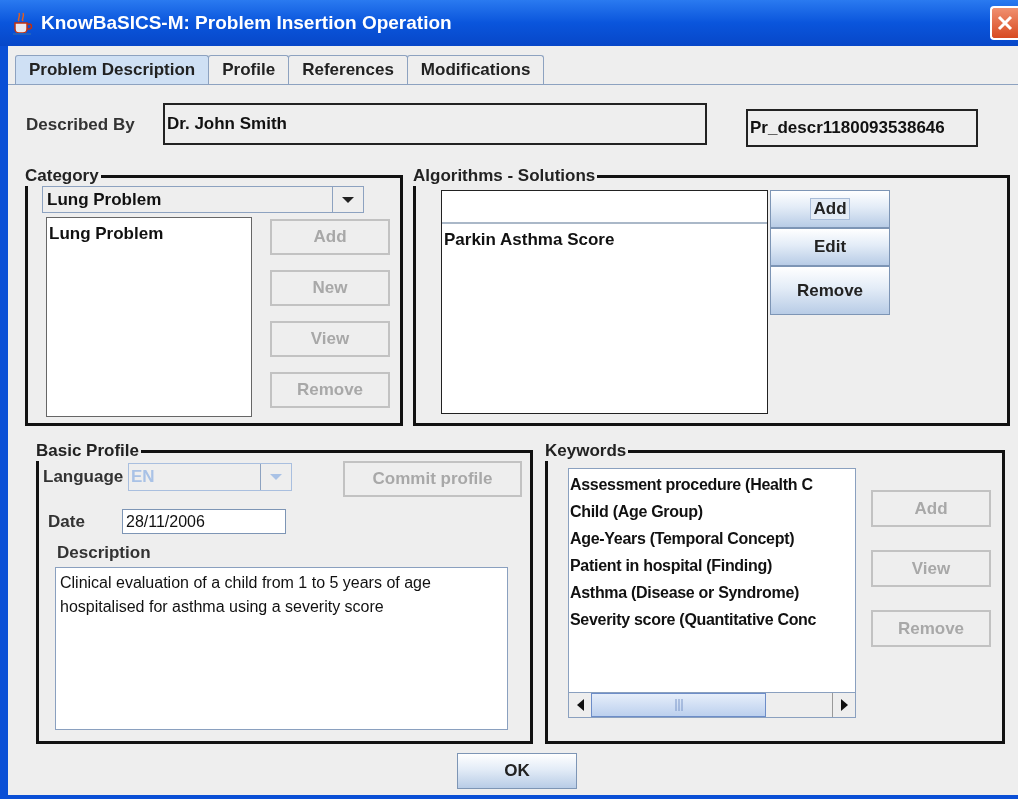 The height and width of the screenshot is (799, 1018). Describe the element at coordinates (67, 521) in the screenshot. I see `field-label: Date` at that location.